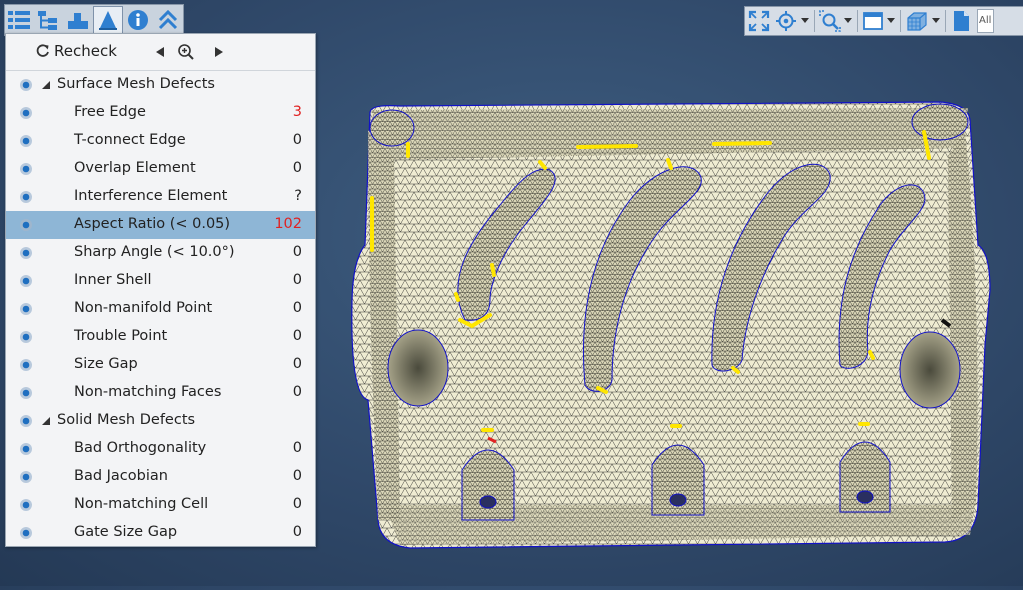  I want to click on tree-icon, so click(48, 20).